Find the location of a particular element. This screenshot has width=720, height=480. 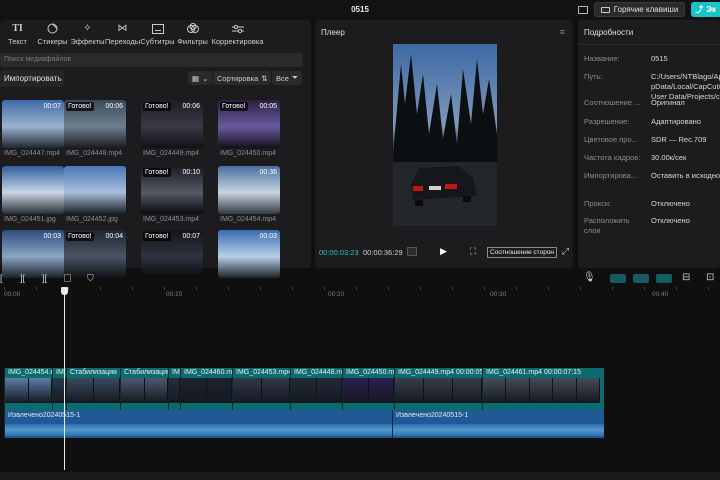

tool-adjust: Корректировка is located at coordinates (237, 34).